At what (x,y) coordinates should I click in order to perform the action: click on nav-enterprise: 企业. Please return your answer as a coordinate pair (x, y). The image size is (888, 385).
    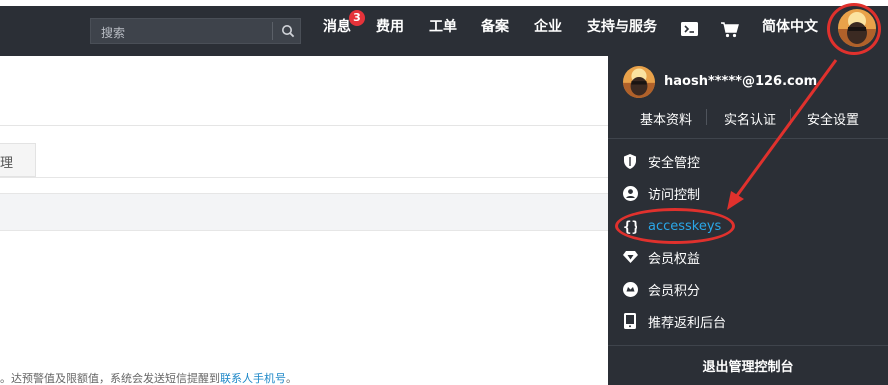
    Looking at the image, I should click on (548, 26).